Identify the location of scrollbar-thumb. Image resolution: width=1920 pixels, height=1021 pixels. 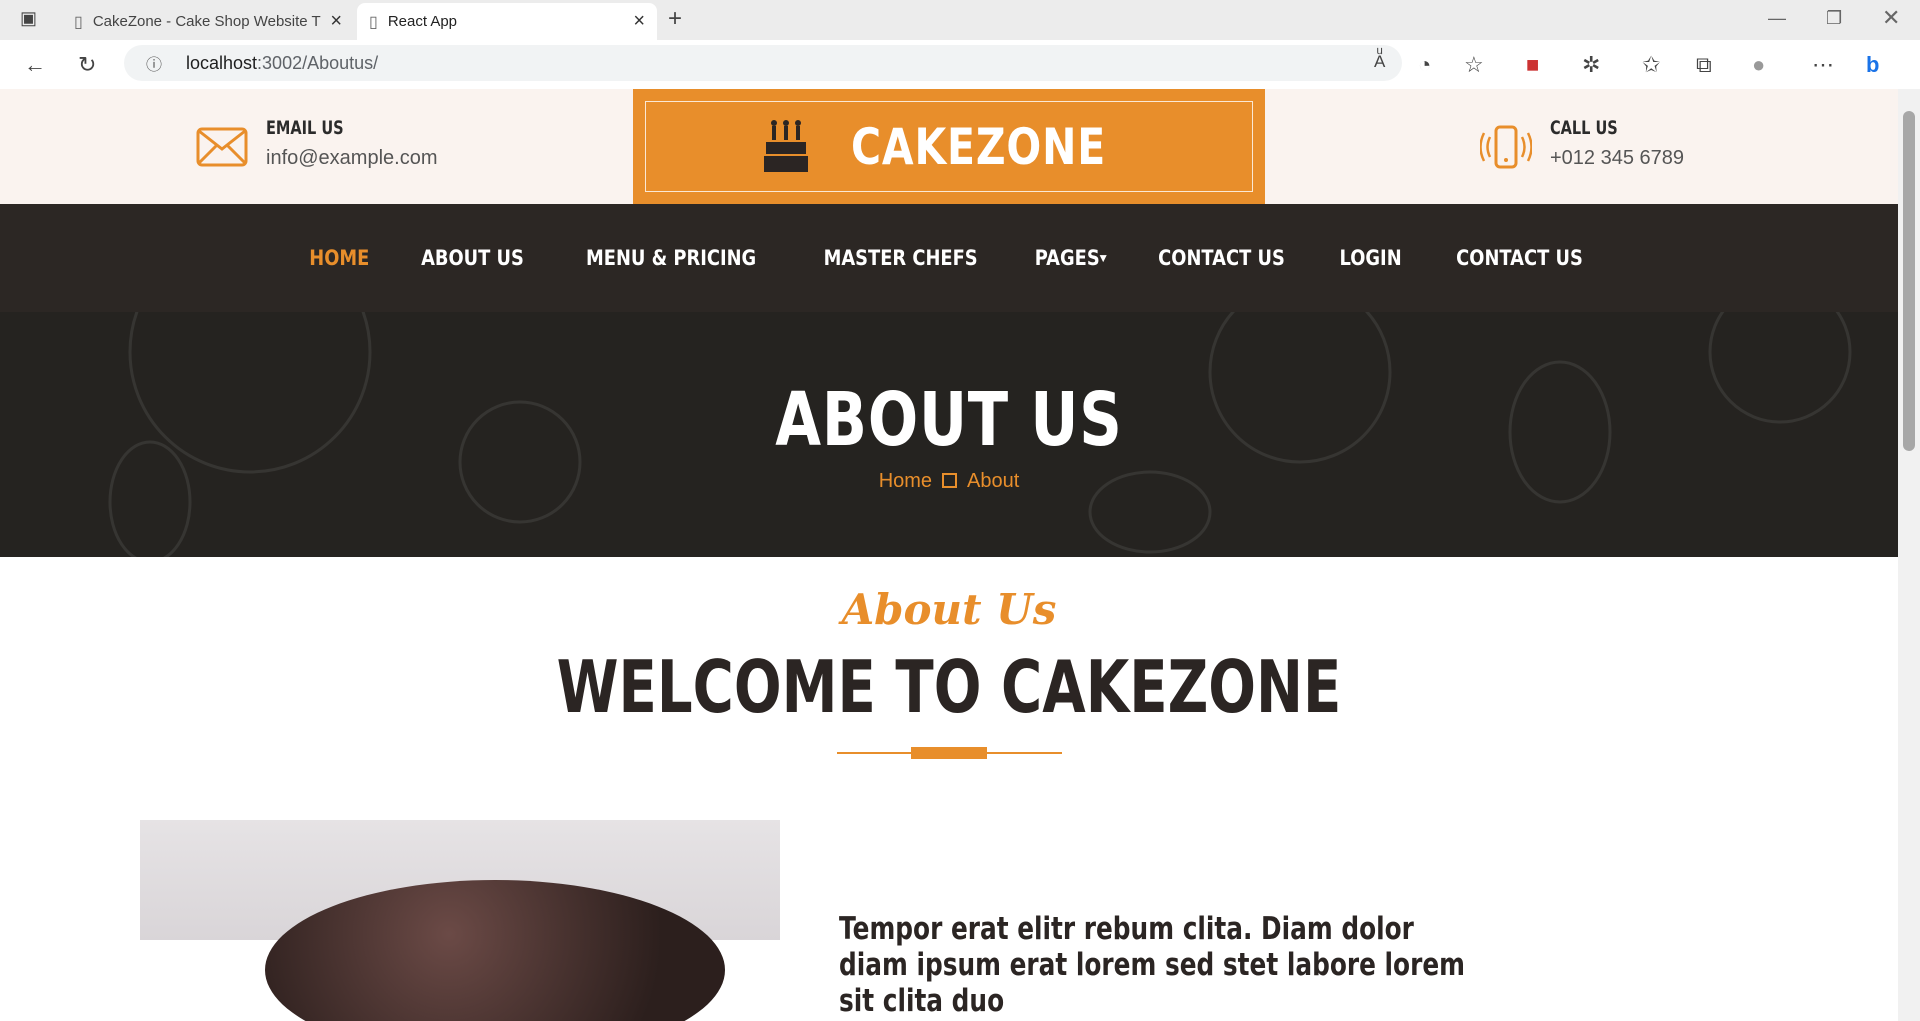
(1909, 281).